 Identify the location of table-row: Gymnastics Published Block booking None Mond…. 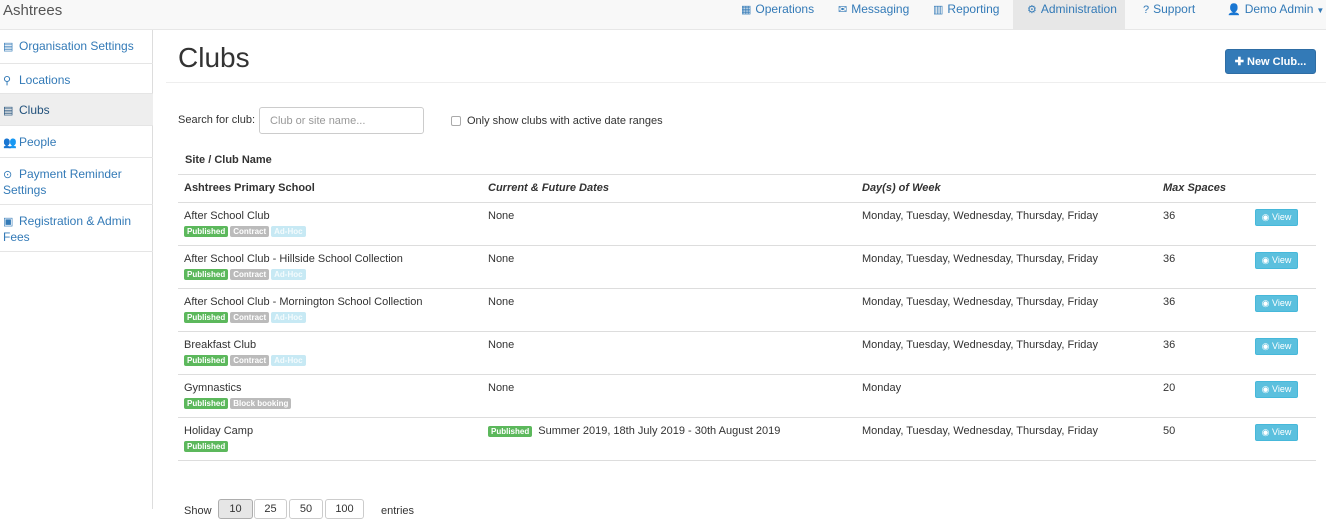
(747, 396).